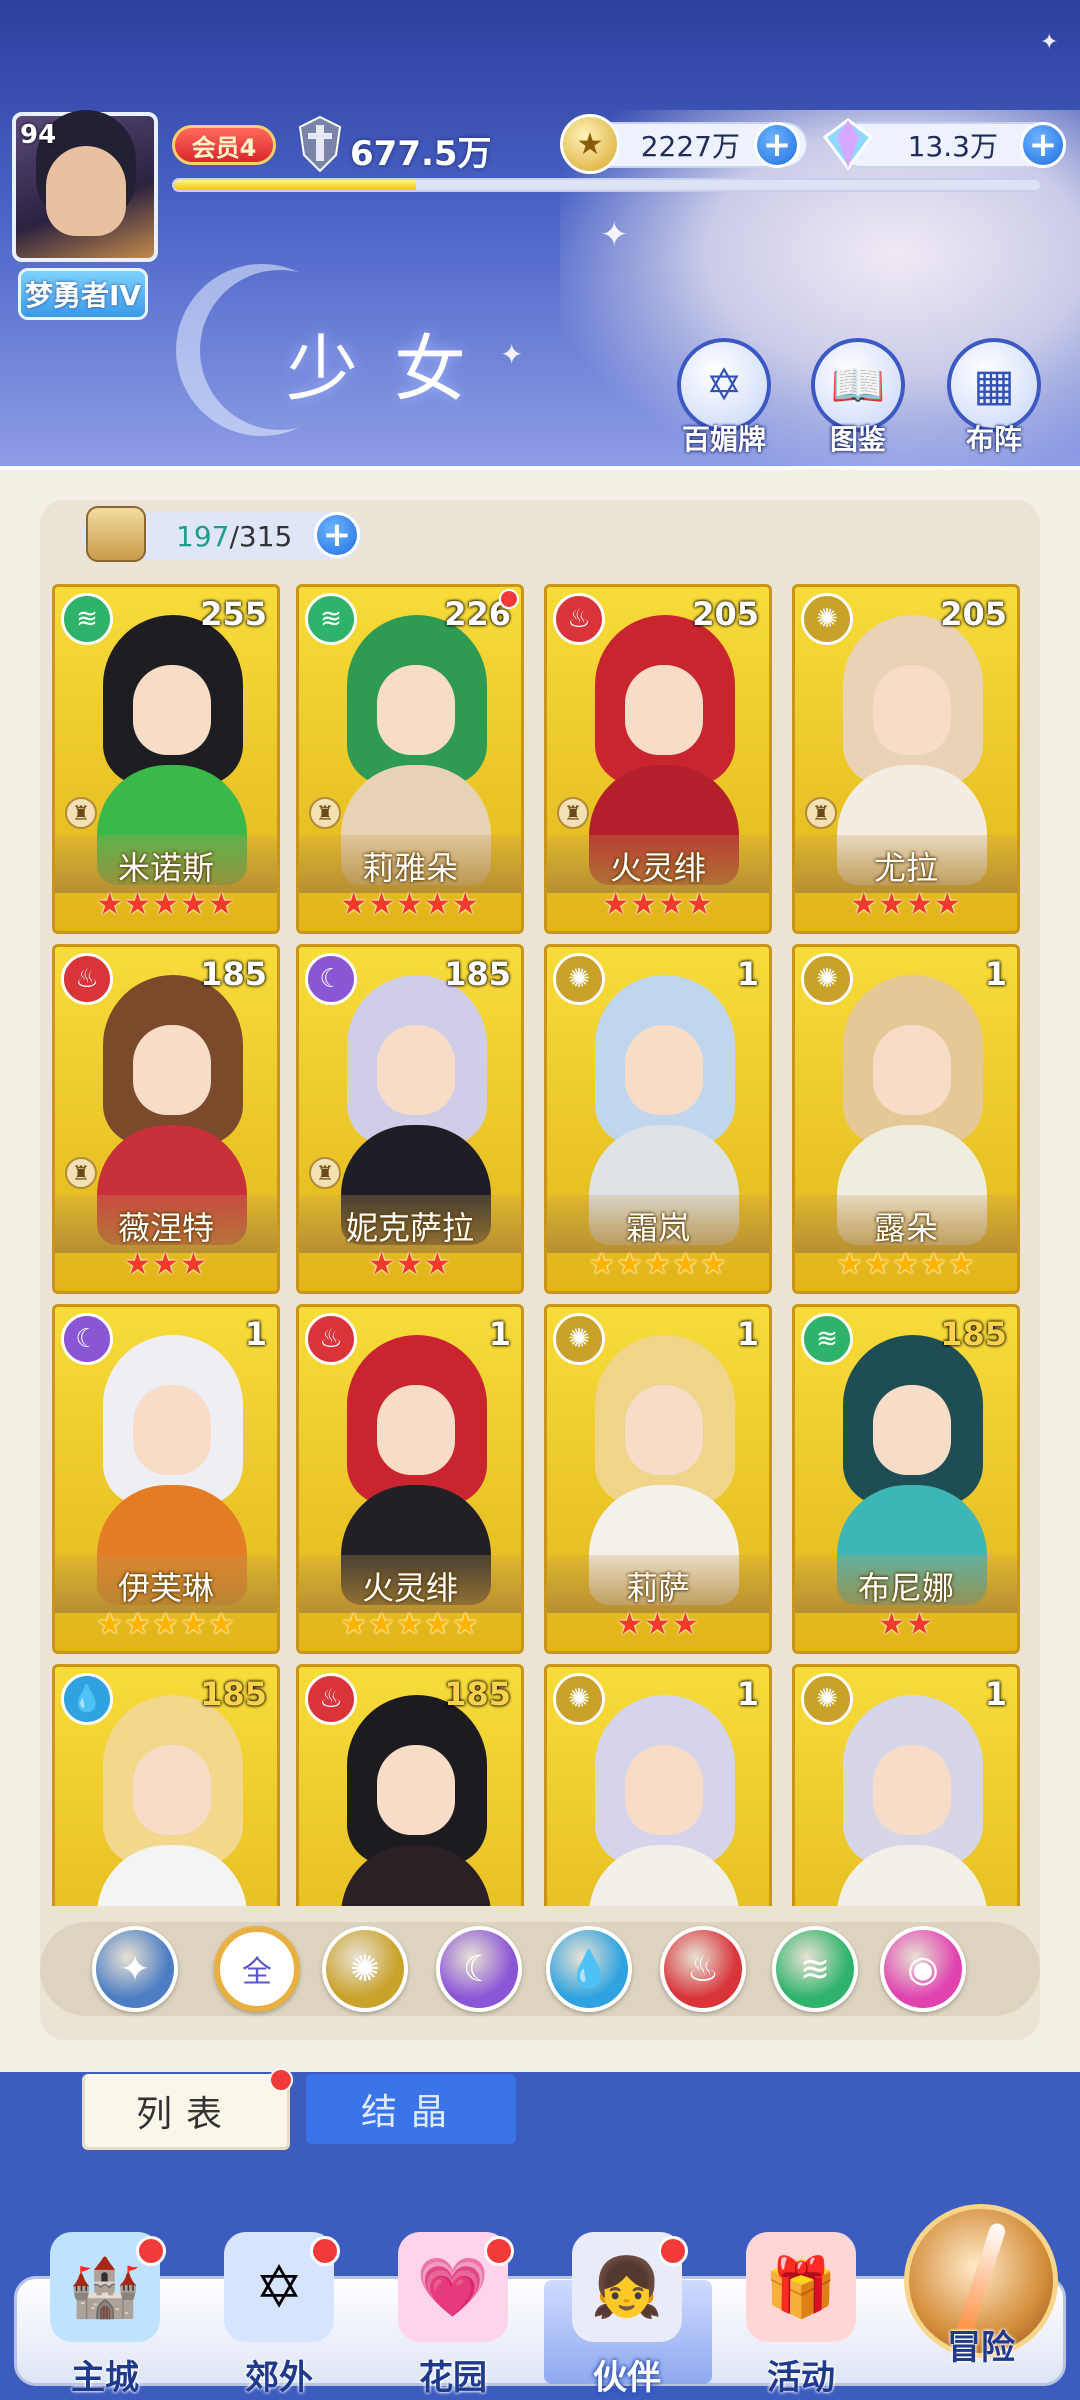 The width and height of the screenshot is (1080, 2400). I want to click on codex-button: 📖 图鉴, so click(858, 398).